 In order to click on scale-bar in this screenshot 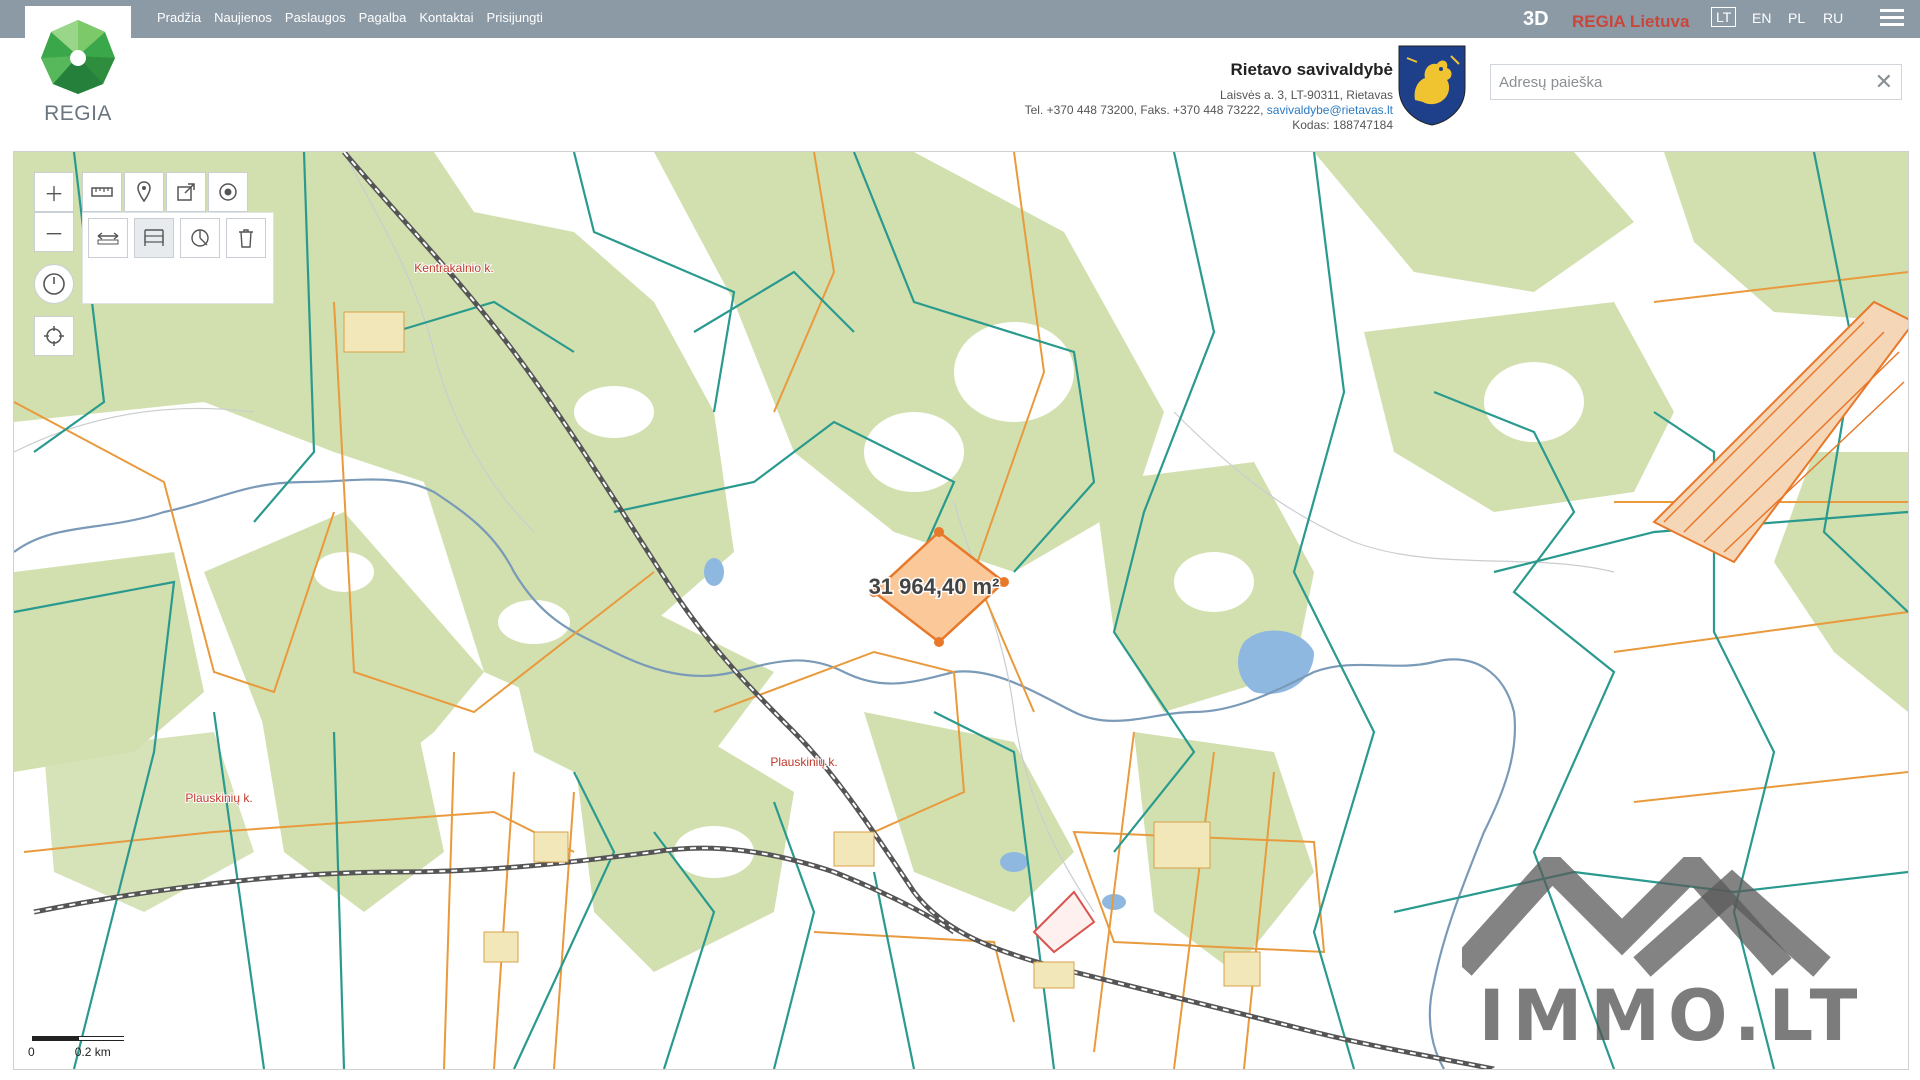, I will do `click(78, 1038)`.